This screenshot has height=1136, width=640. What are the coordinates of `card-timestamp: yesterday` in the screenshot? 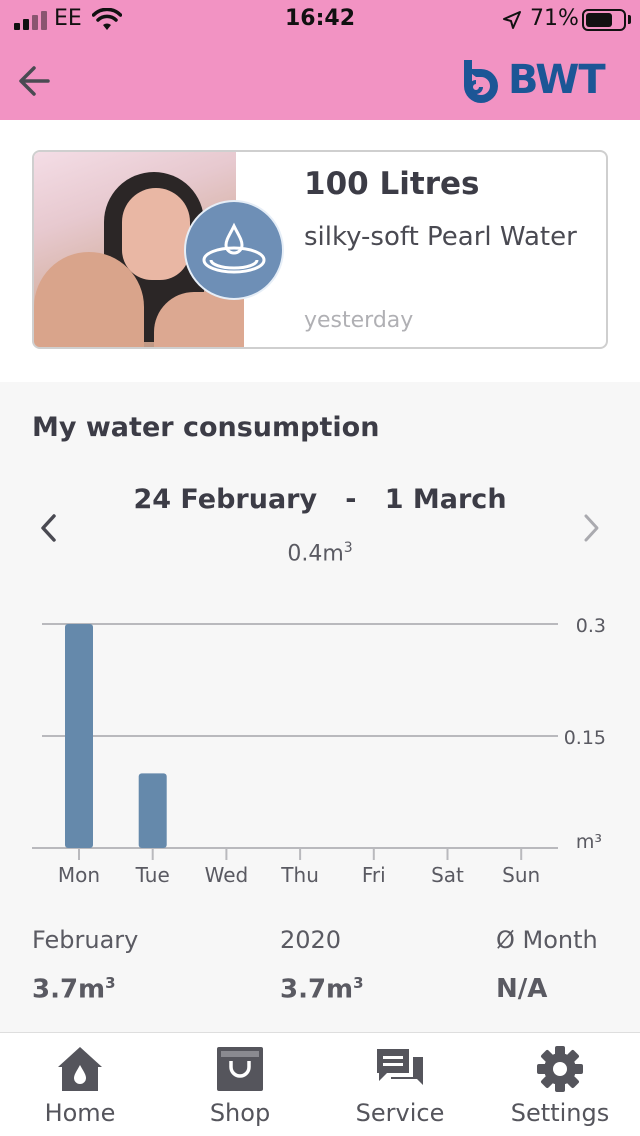 It's located at (359, 320).